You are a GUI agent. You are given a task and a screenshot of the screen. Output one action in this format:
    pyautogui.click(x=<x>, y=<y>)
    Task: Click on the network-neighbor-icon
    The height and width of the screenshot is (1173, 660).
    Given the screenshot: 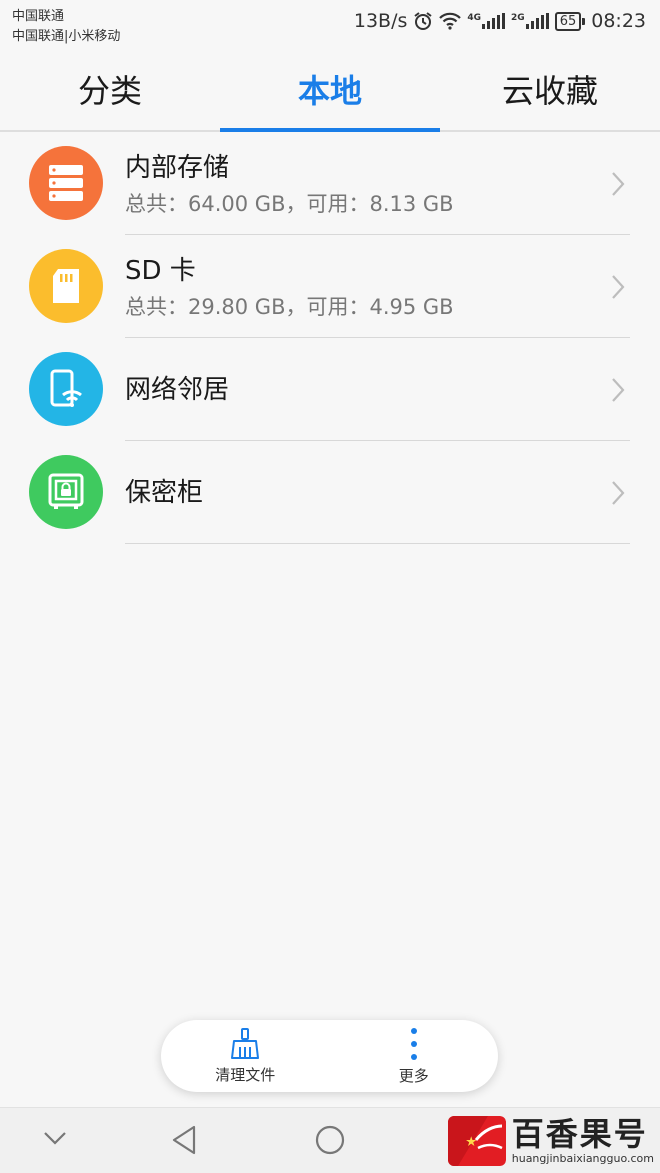 What is the action you would take?
    pyautogui.click(x=66, y=389)
    